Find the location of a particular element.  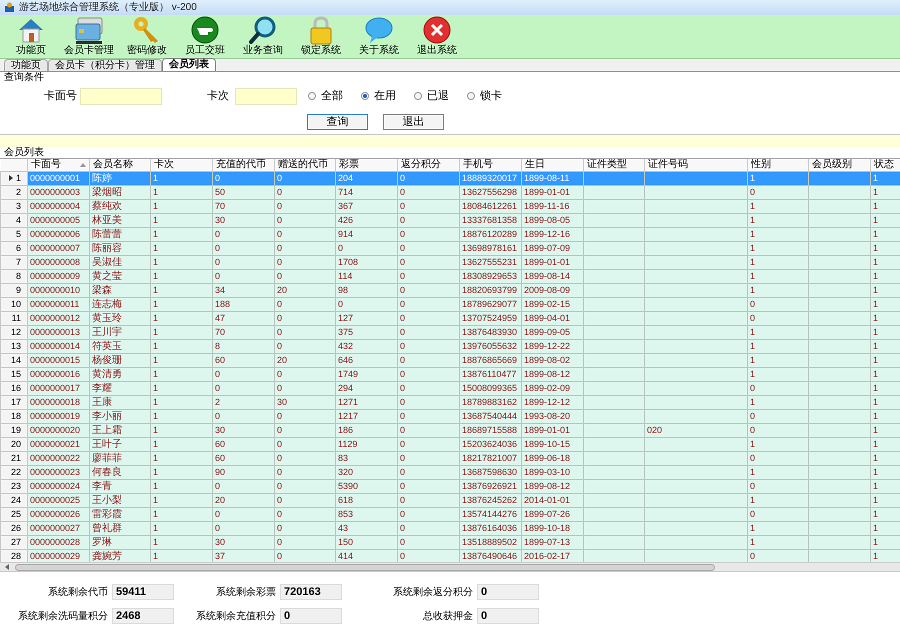

table-row: 25 0000000026 雷彩霞 1 0 0 853 0 13574144276 1899-07-26 0 1 is located at coordinates (450, 514).